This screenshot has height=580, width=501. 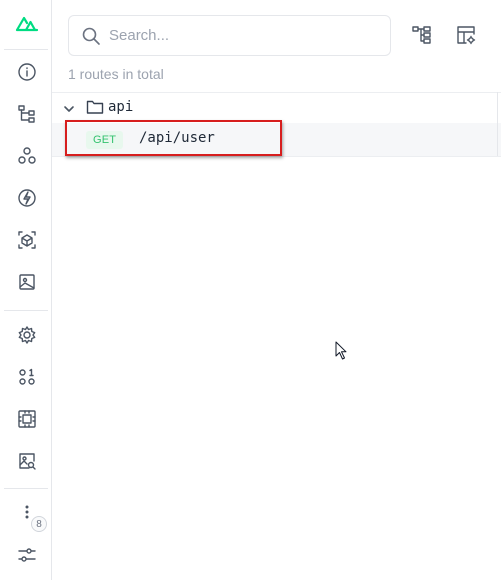 What do you see at coordinates (177, 138) in the screenshot?
I see `route-path: /api/user` at bounding box center [177, 138].